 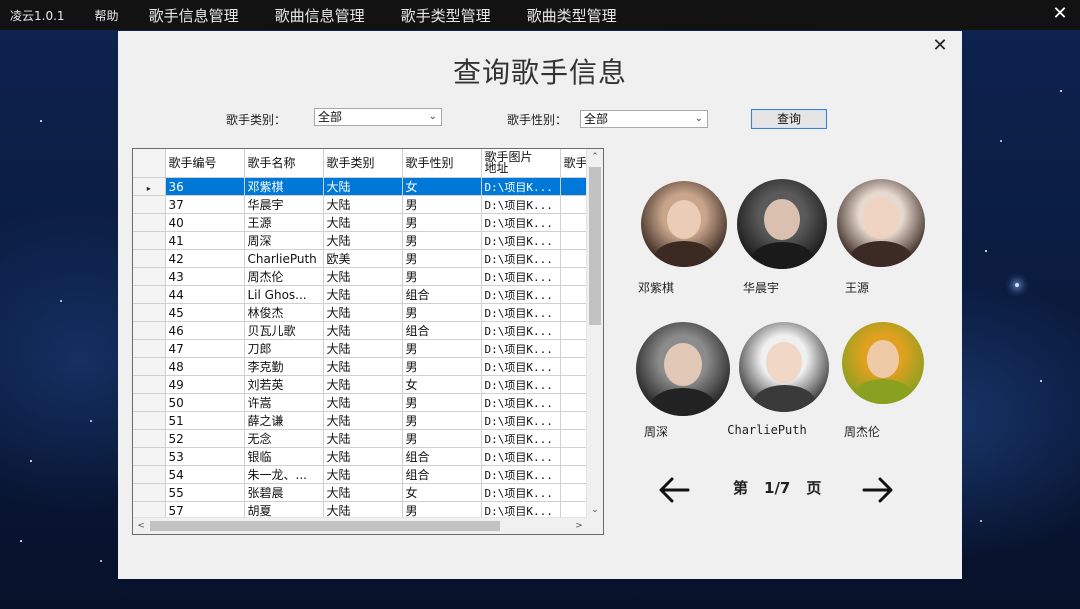 What do you see at coordinates (205, 348) in the screenshot?
I see `table-cell: 47` at bounding box center [205, 348].